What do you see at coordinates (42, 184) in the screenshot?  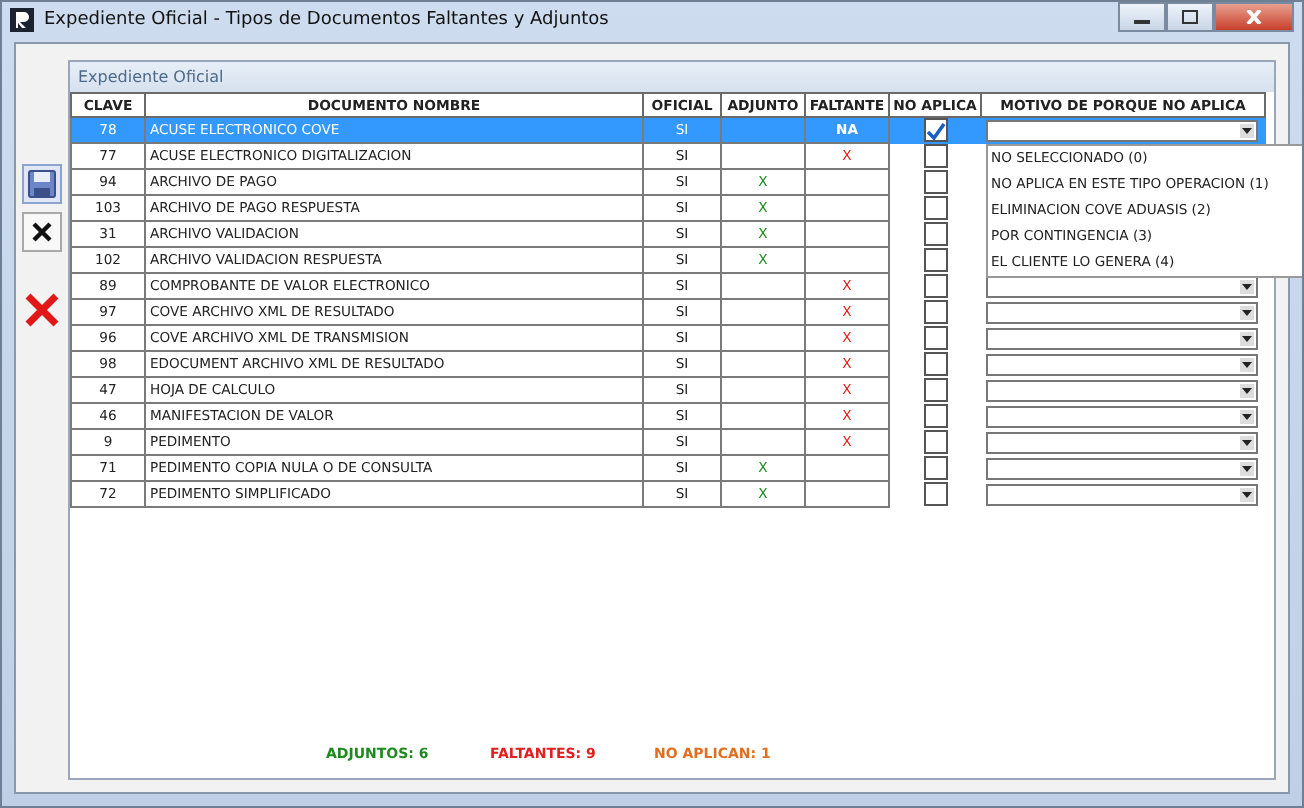 I see `save-button` at bounding box center [42, 184].